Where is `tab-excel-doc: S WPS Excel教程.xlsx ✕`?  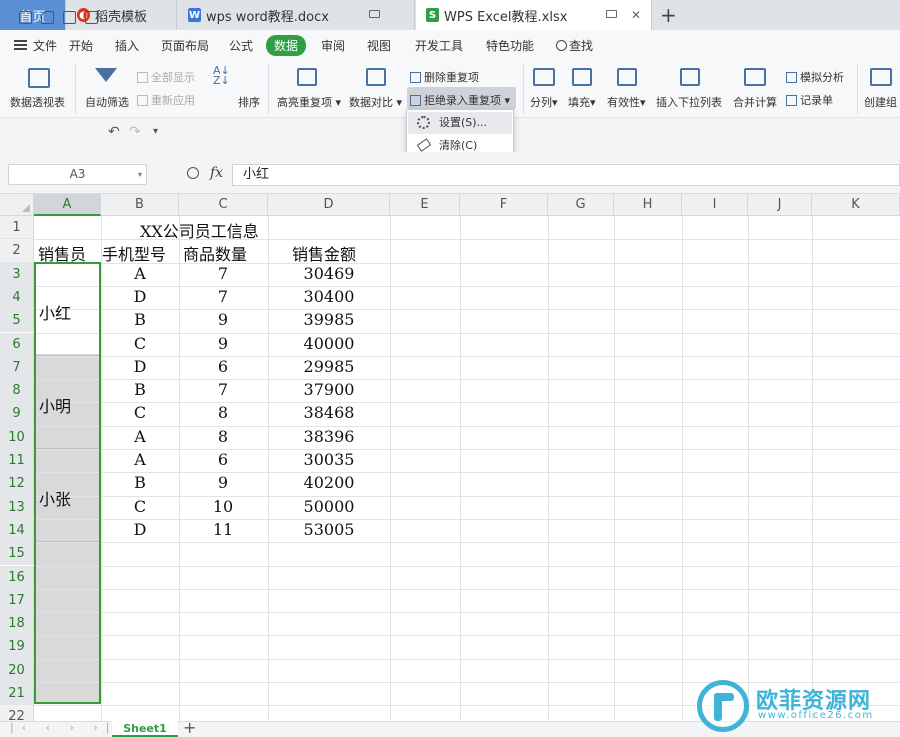 tab-excel-doc: S WPS Excel教程.xlsx ✕ is located at coordinates (534, 15).